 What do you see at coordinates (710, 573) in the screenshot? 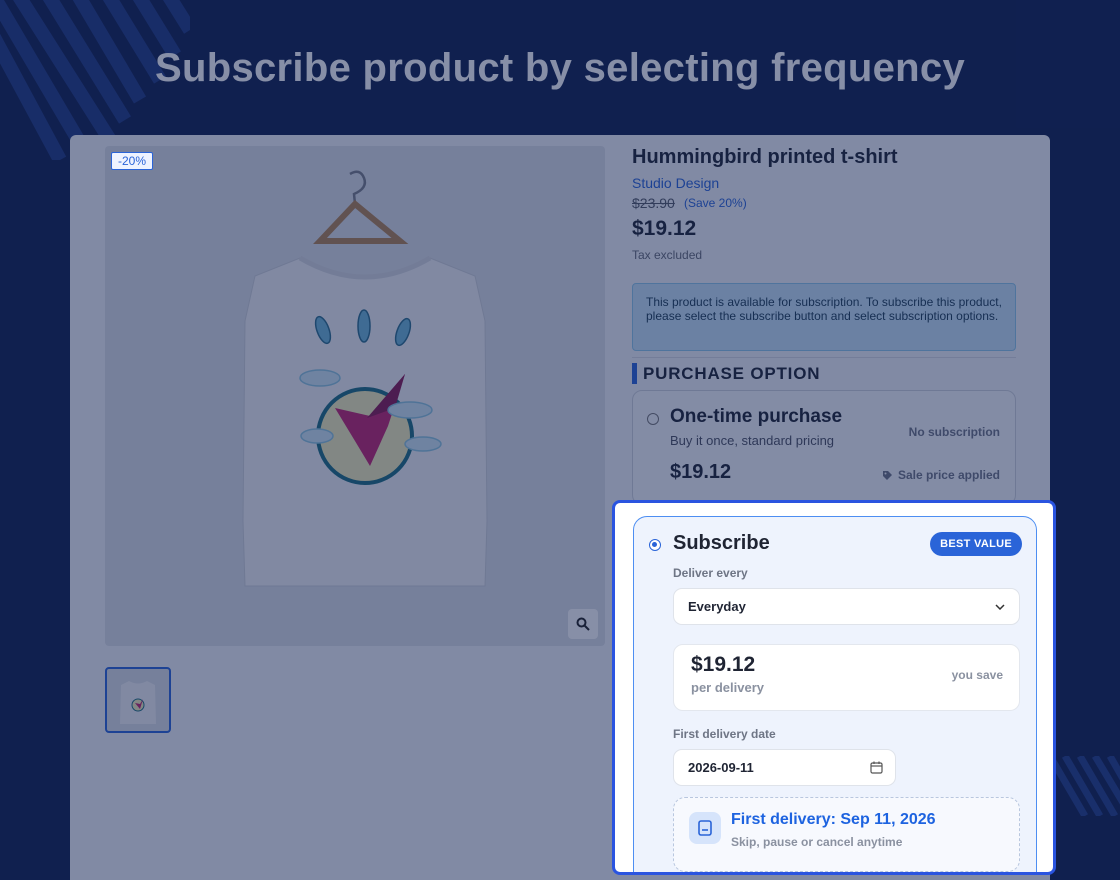
I see `deliver-every-label: Deliver every` at bounding box center [710, 573].